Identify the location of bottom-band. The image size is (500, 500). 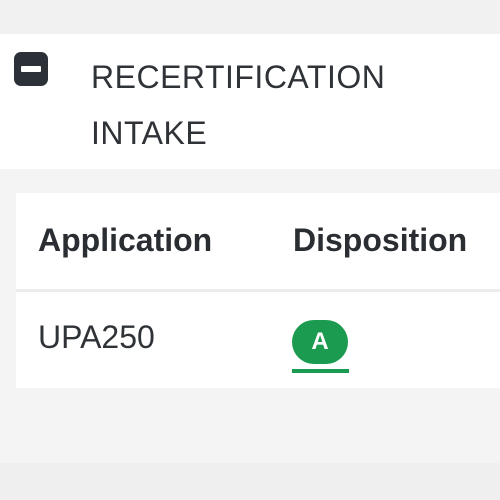
(250, 481).